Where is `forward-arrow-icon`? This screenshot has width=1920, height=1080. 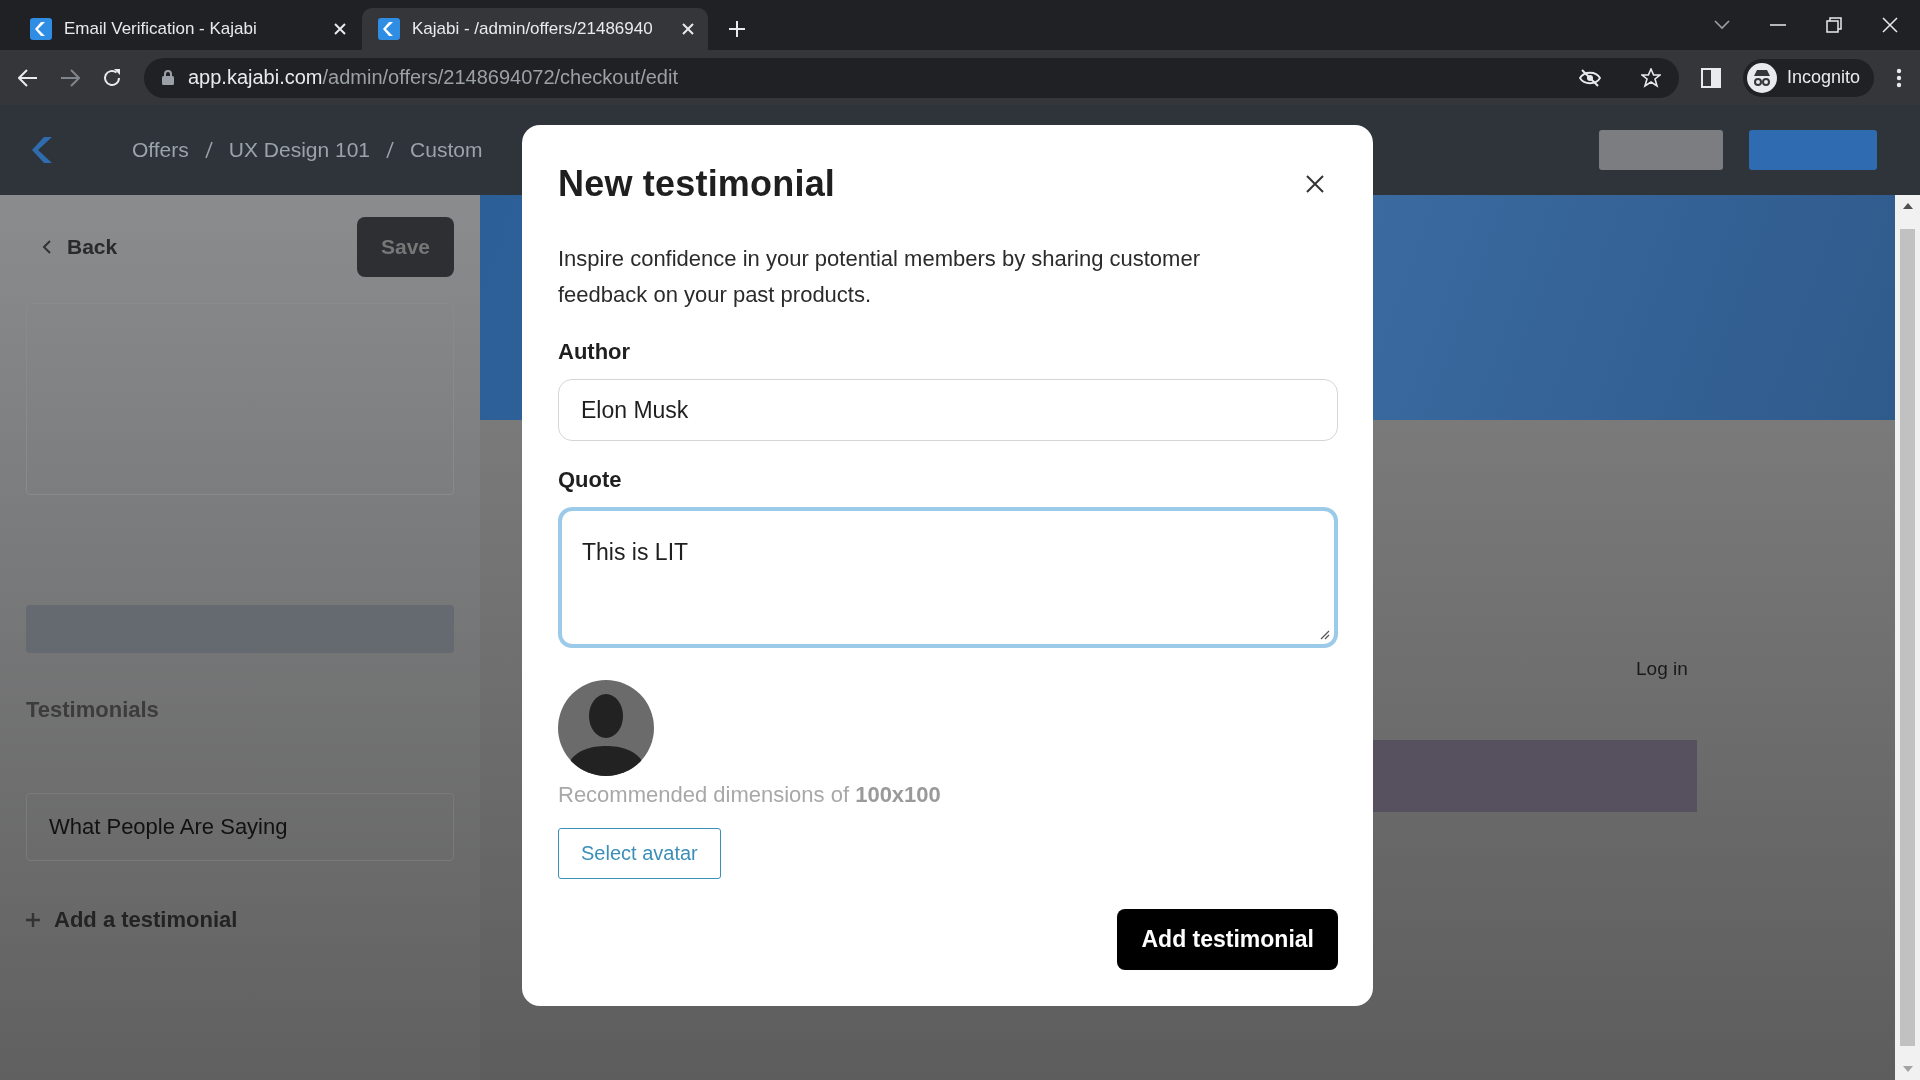
forward-arrow-icon is located at coordinates (70, 77).